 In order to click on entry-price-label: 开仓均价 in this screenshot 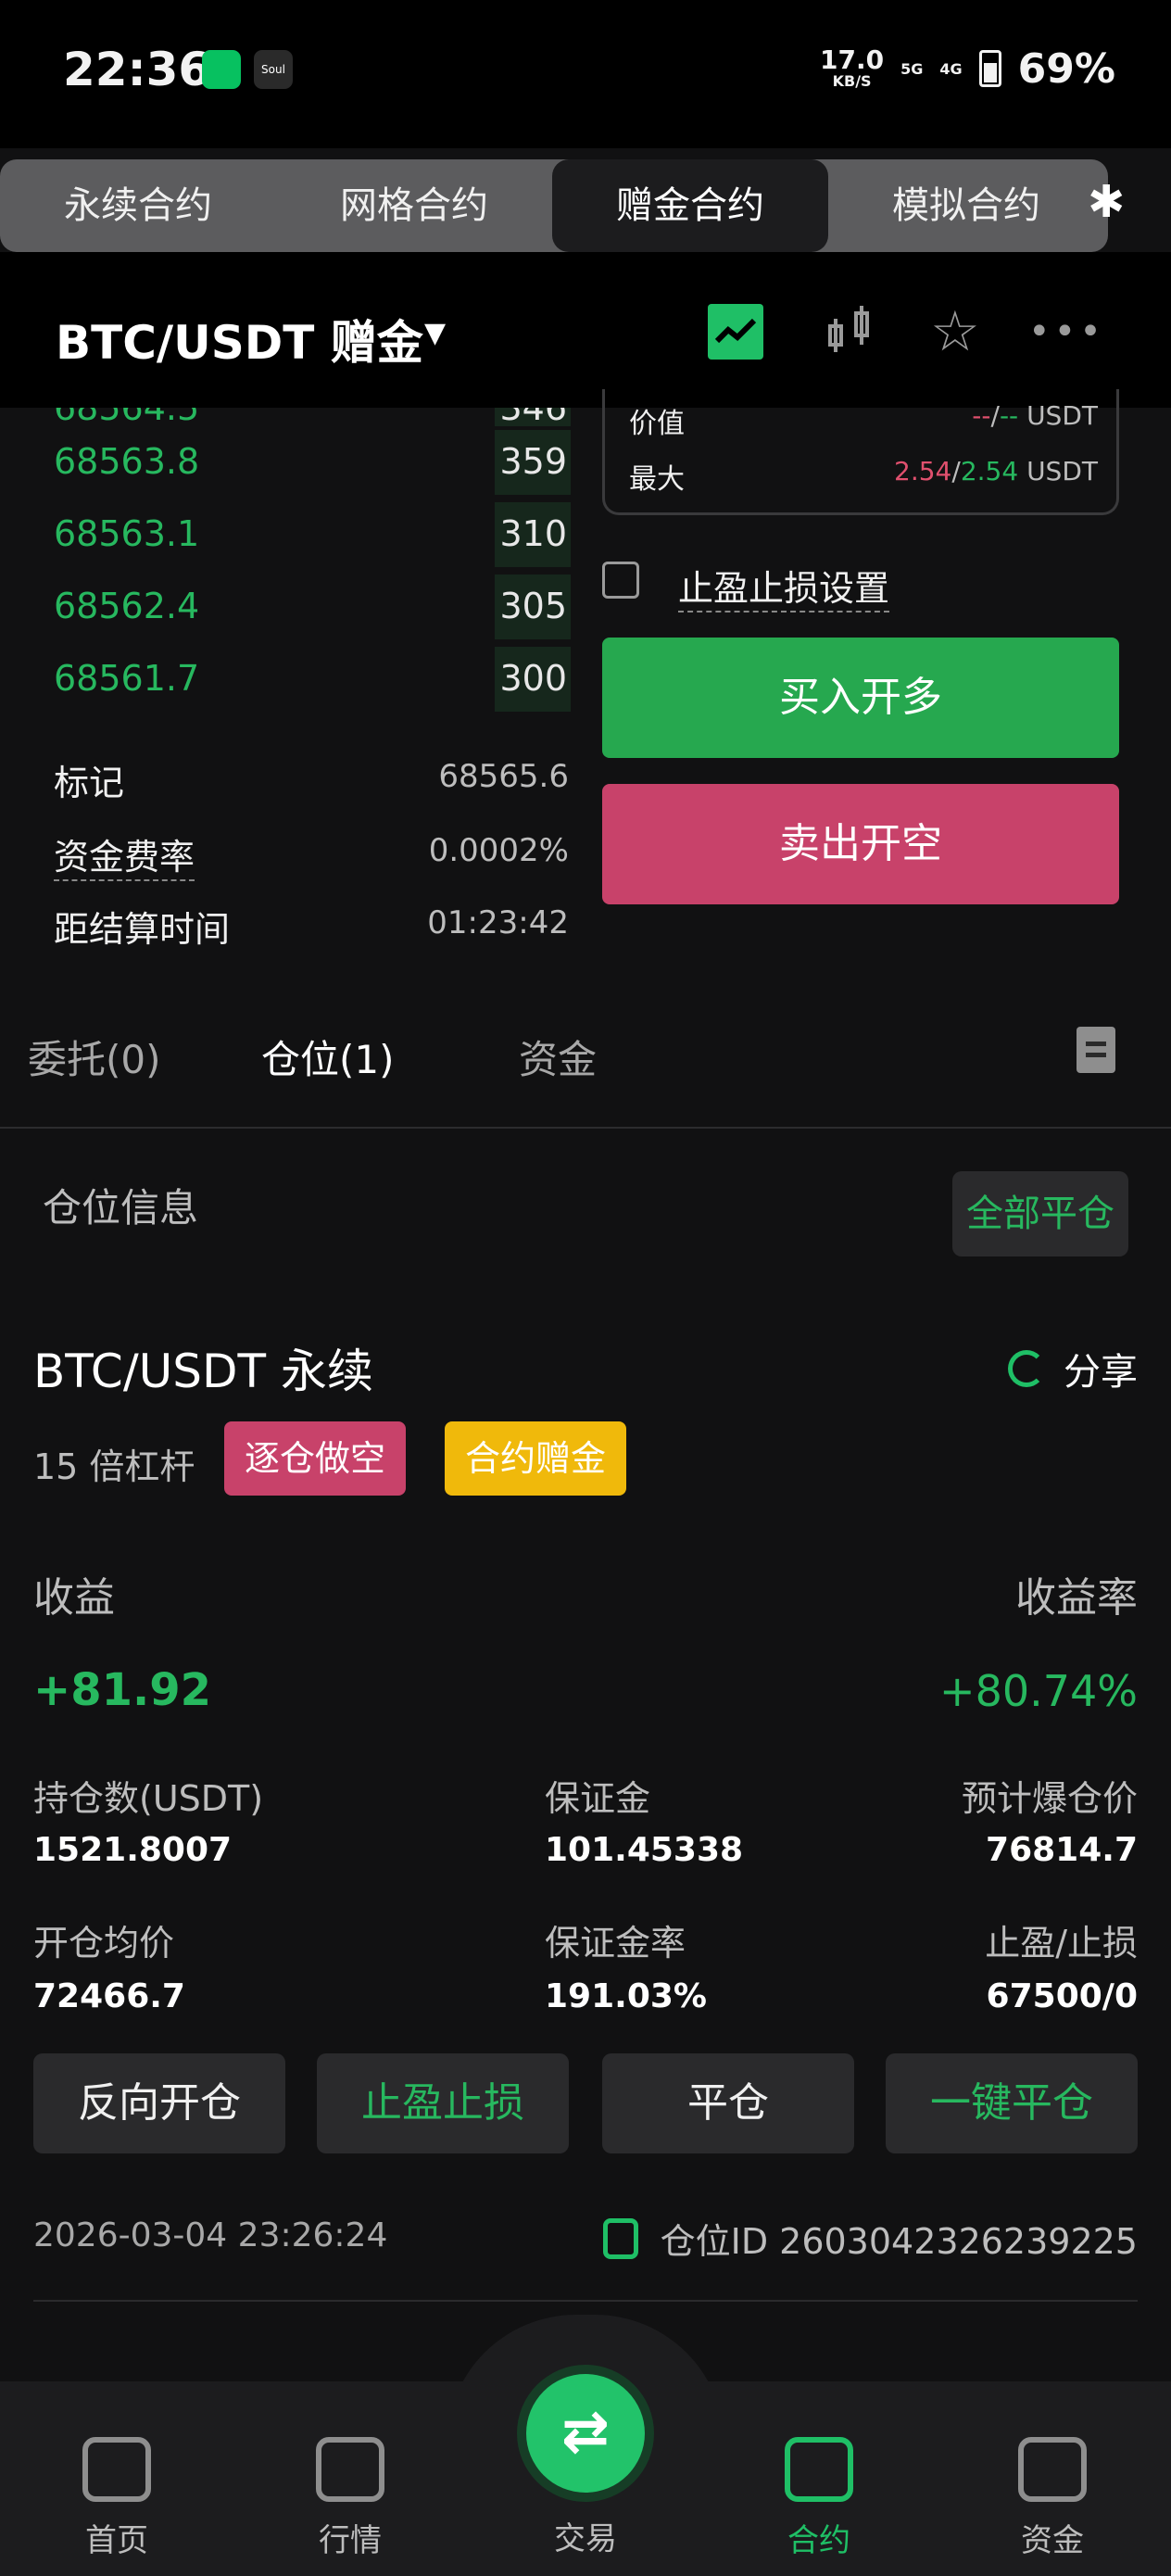, I will do `click(104, 1943)`.